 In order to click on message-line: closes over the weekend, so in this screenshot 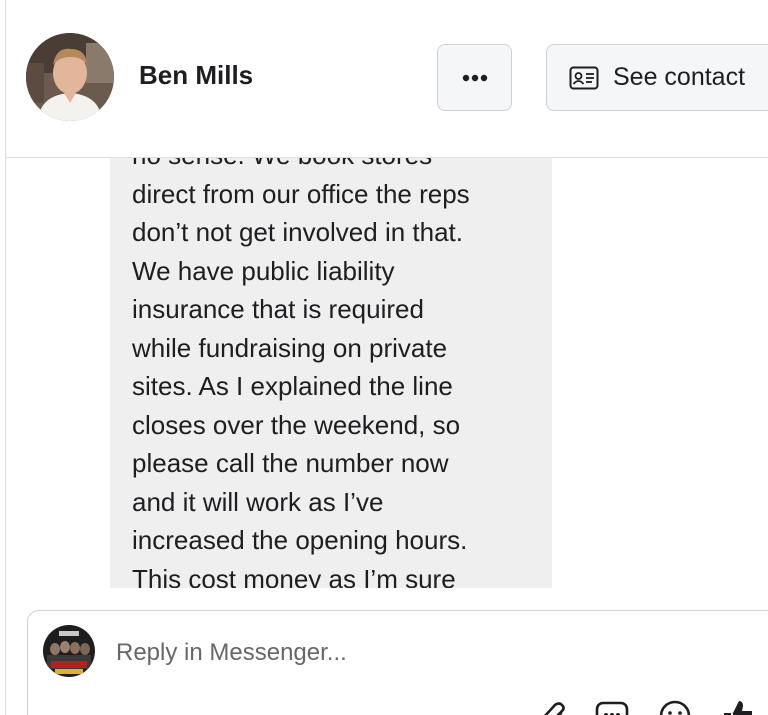, I will do `click(296, 424)`.